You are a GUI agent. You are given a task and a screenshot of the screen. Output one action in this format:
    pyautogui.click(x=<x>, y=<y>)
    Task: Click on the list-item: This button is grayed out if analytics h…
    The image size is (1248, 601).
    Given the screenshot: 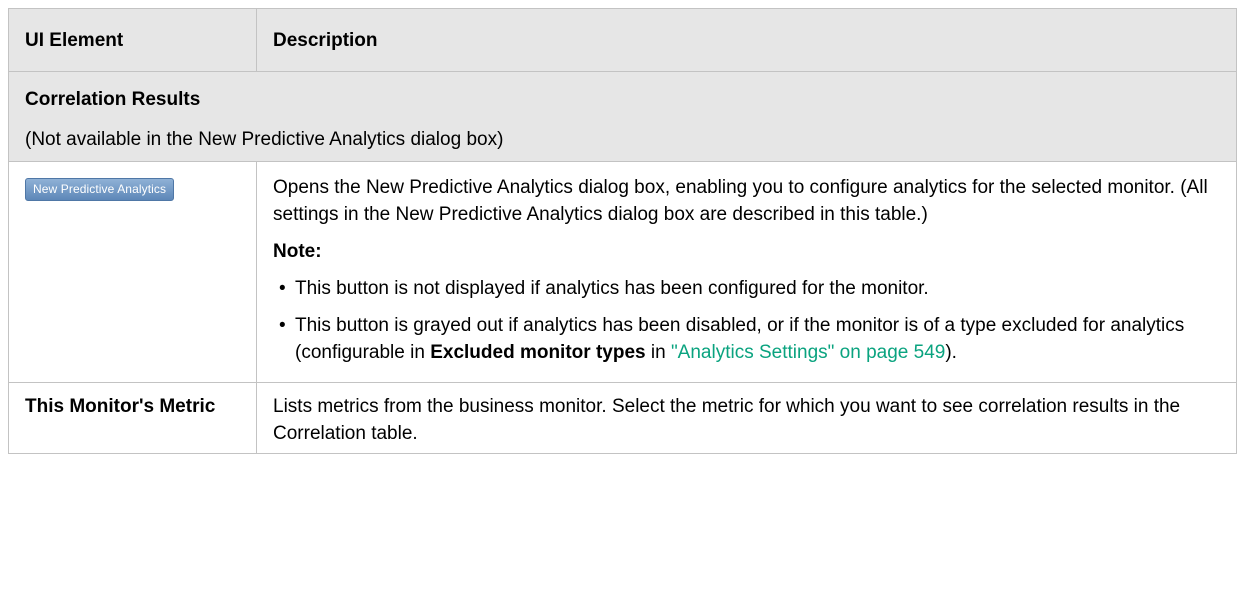 What is the action you would take?
    pyautogui.click(x=750, y=339)
    